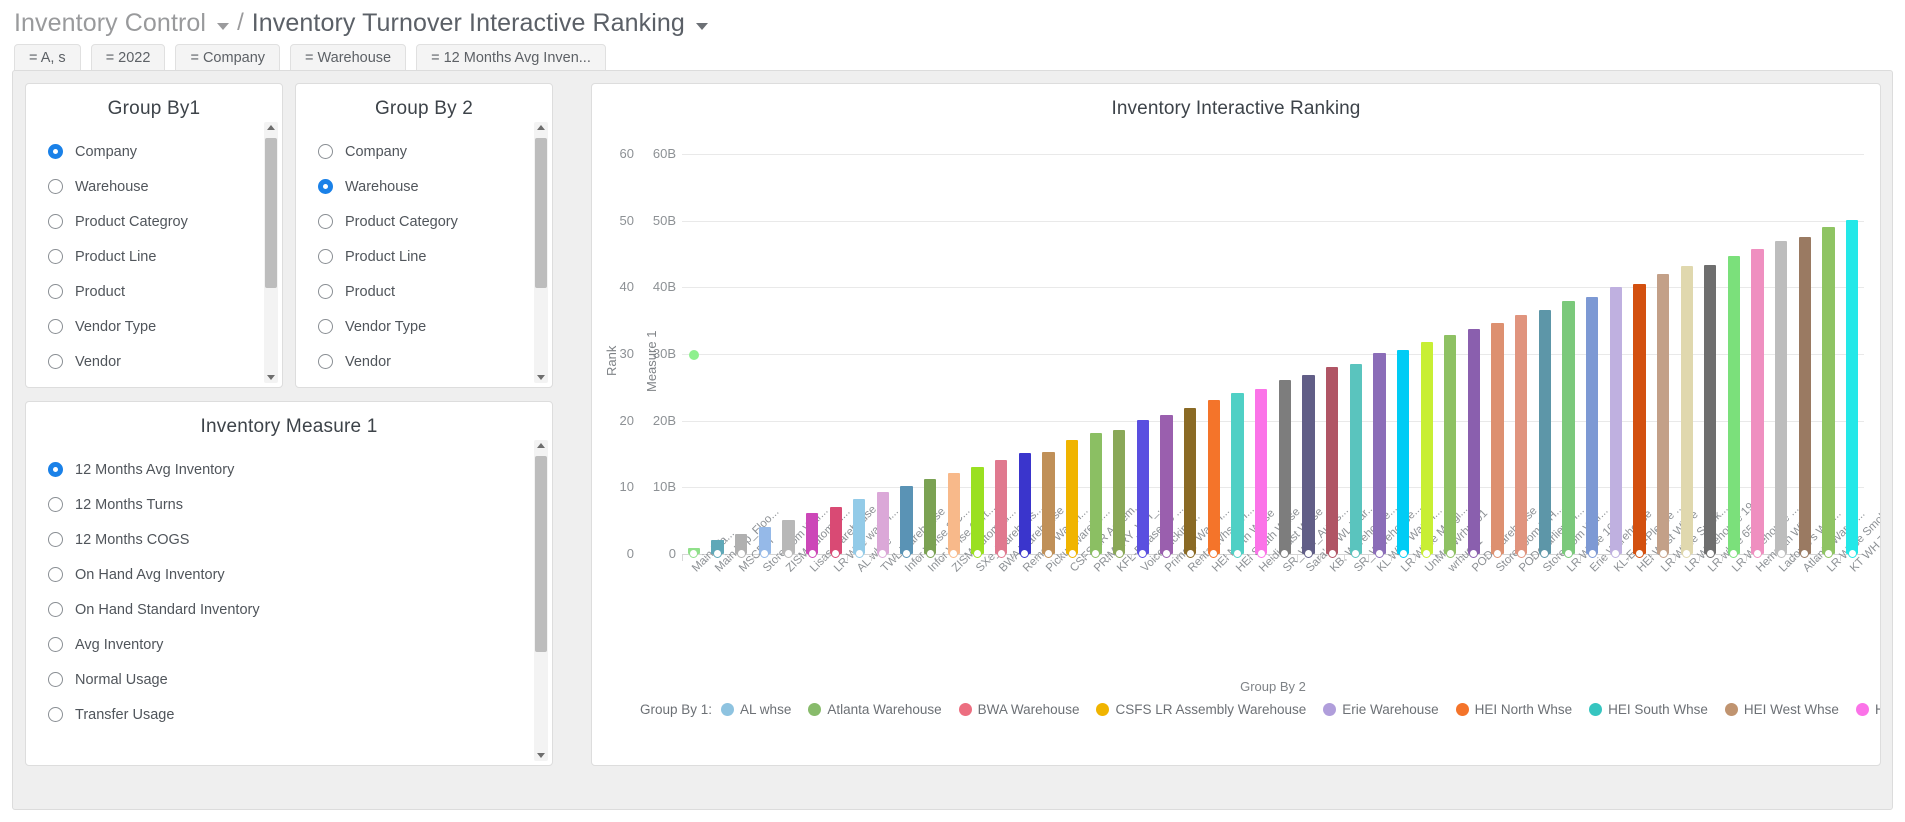 Image resolution: width=1905 pixels, height=822 pixels. Describe the element at coordinates (223, 26) in the screenshot. I see `chevron-down-icon` at that location.